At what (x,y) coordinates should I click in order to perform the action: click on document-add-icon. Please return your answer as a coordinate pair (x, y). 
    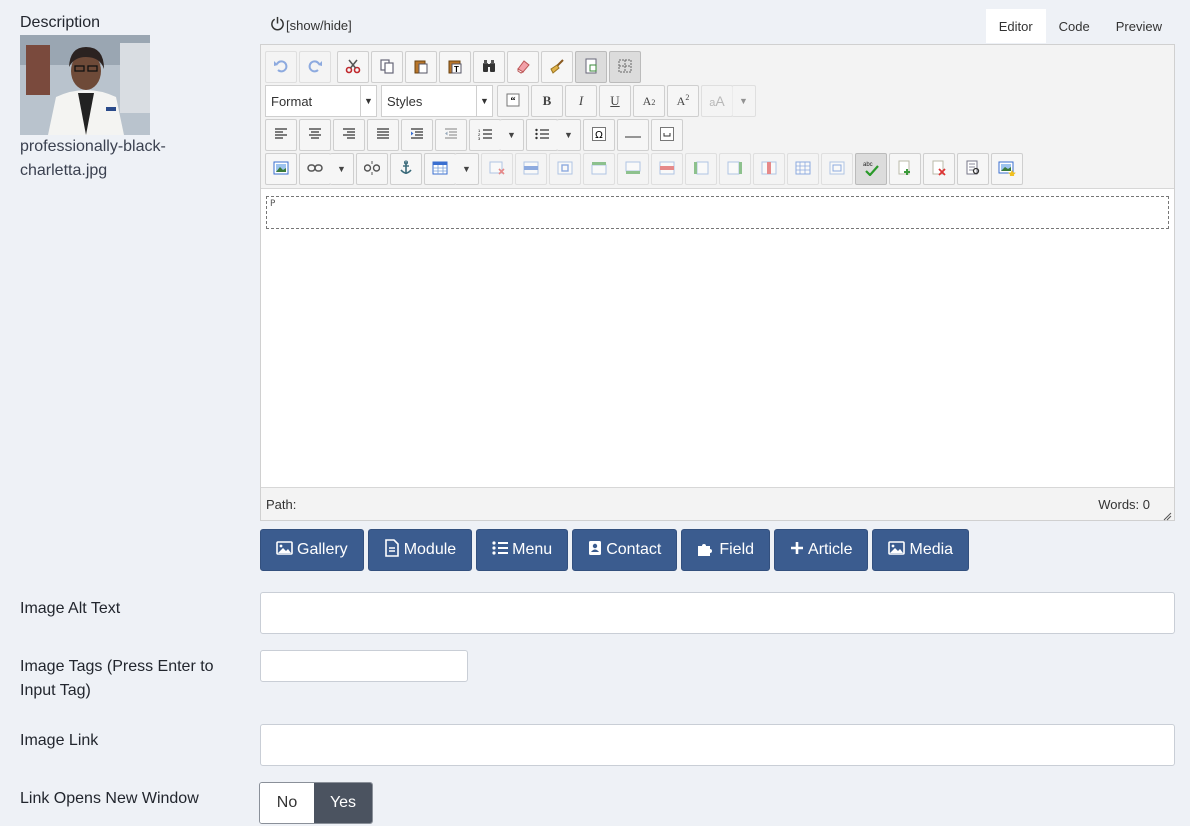
    Looking at the image, I should click on (905, 169).